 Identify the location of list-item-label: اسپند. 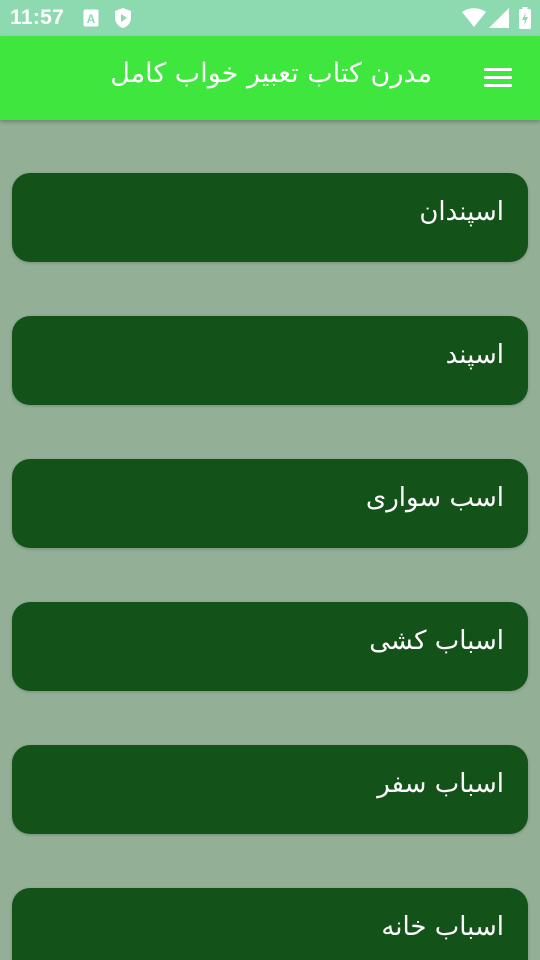
(474, 355).